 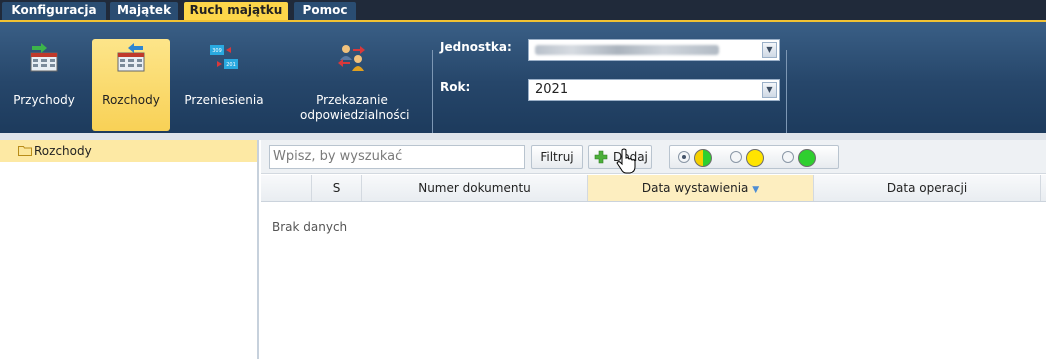 I want to click on filter-button: Filtruj, so click(x=557, y=157).